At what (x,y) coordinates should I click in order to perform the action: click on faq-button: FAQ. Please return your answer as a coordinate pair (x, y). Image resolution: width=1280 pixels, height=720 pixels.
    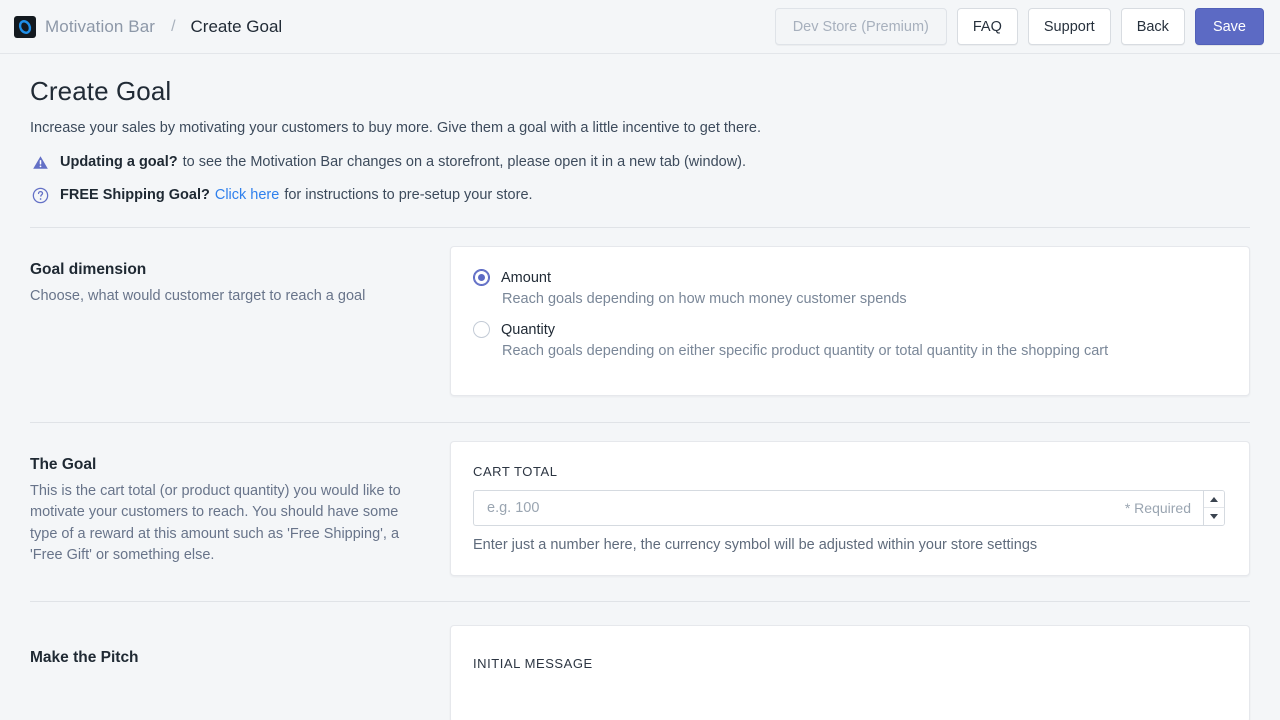
    Looking at the image, I should click on (987, 26).